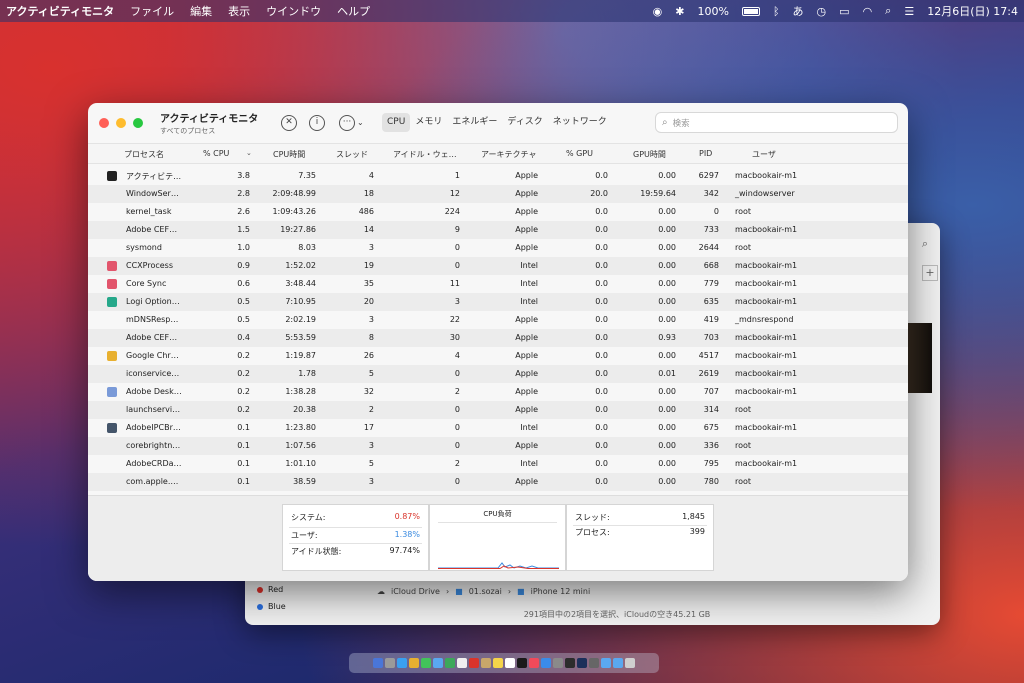 This screenshot has height=683, width=1024. Describe the element at coordinates (144, 154) in the screenshot. I see `col-process-name: プロセス名` at that location.